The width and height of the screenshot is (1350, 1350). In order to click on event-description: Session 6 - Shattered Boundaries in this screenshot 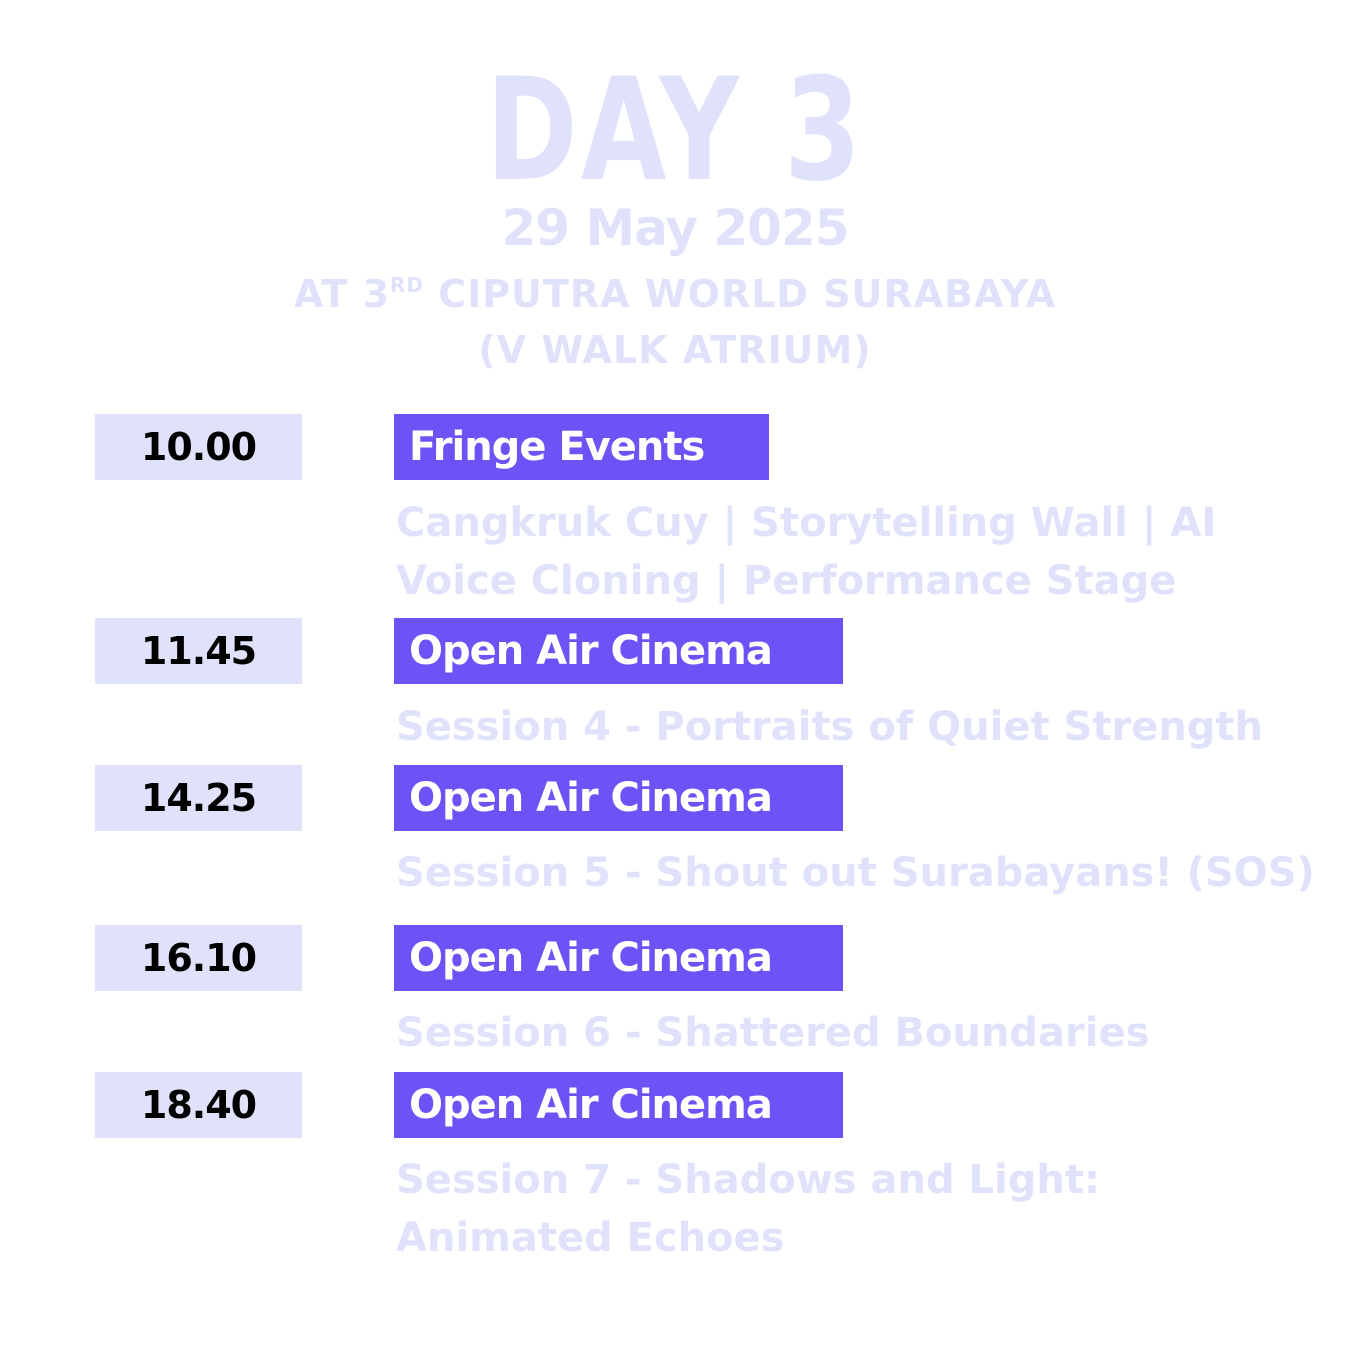, I will do `click(868, 1033)`.